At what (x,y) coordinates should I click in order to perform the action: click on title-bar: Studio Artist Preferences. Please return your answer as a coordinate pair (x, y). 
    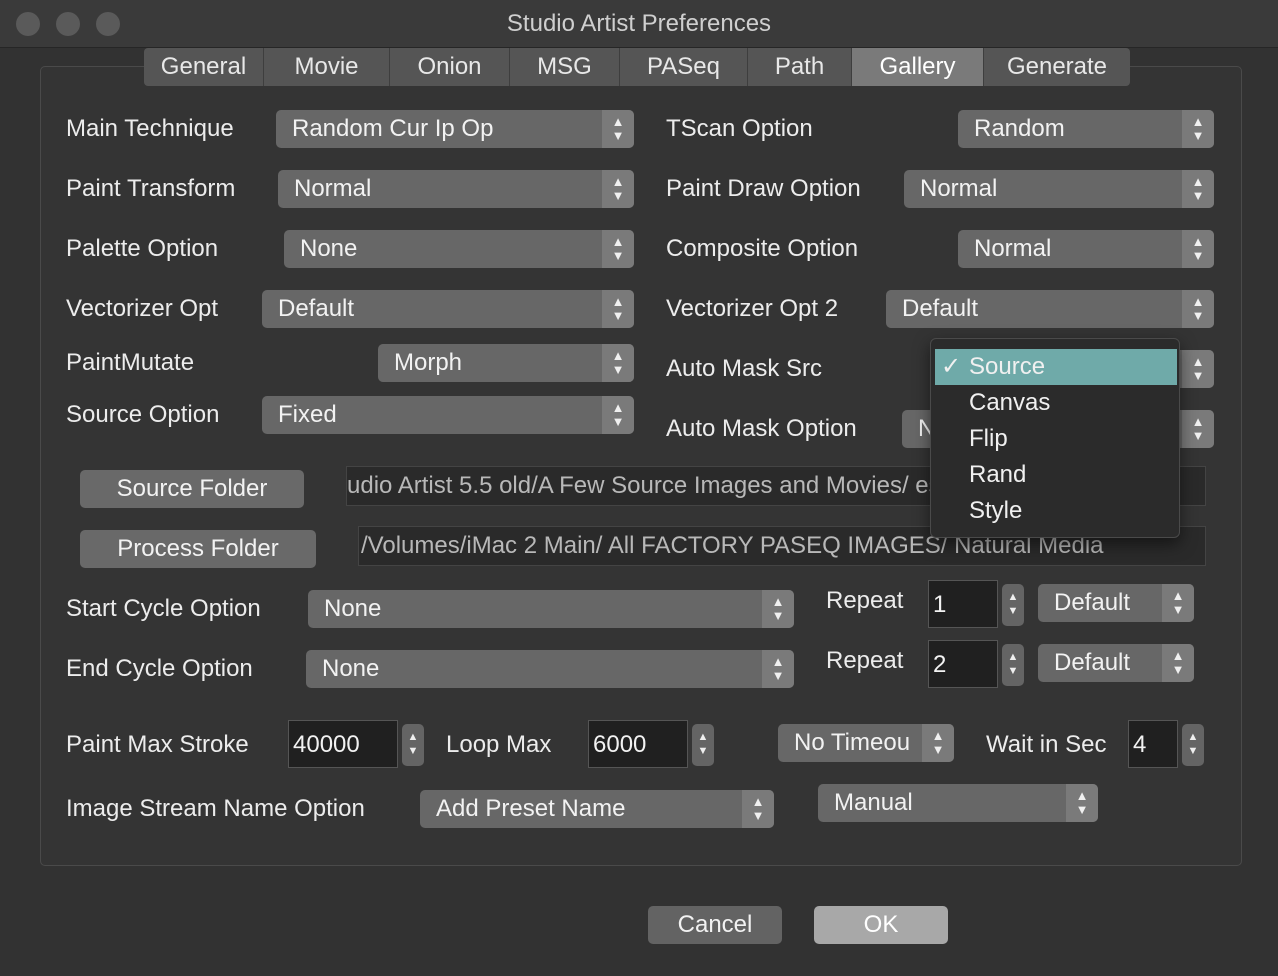
    Looking at the image, I should click on (639, 24).